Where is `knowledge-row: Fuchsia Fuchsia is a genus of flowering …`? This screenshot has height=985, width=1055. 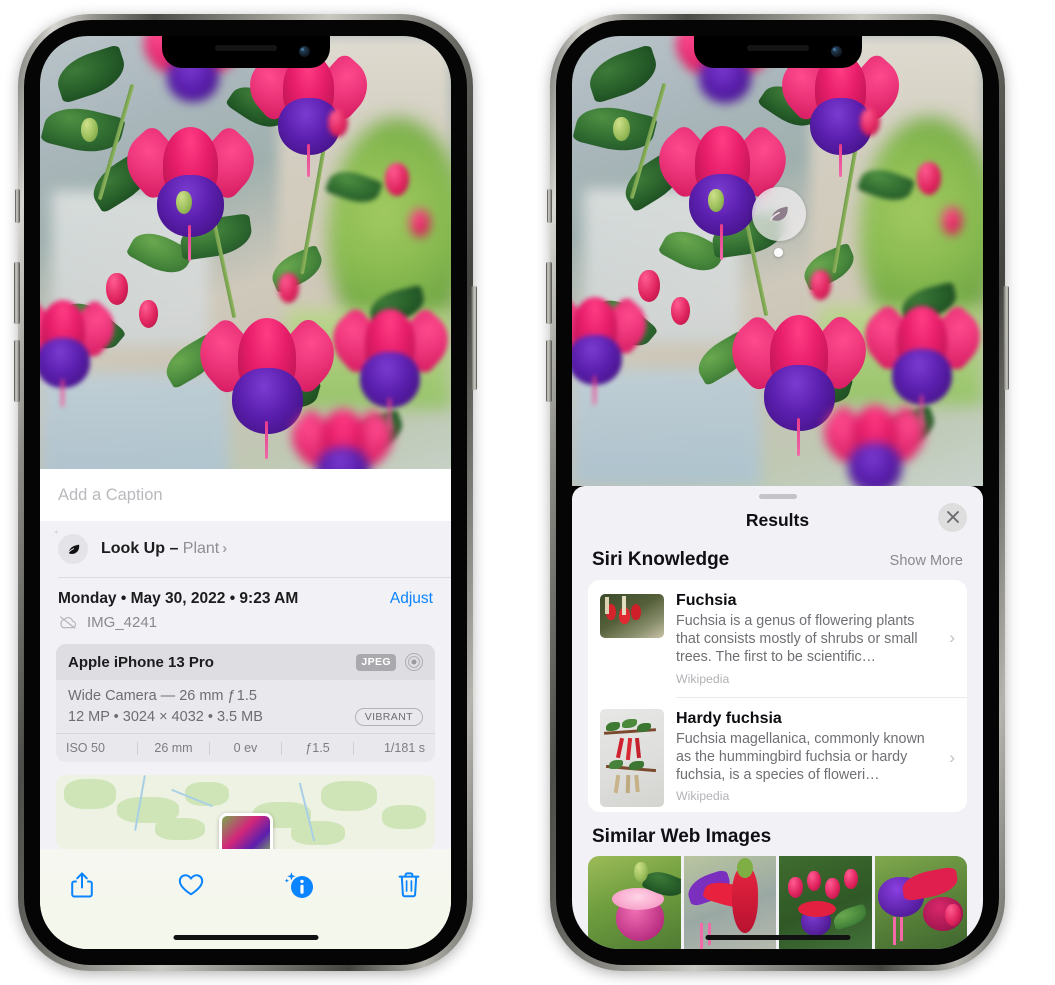 knowledge-row: Fuchsia Fuchsia is a genus of flowering … is located at coordinates (777, 638).